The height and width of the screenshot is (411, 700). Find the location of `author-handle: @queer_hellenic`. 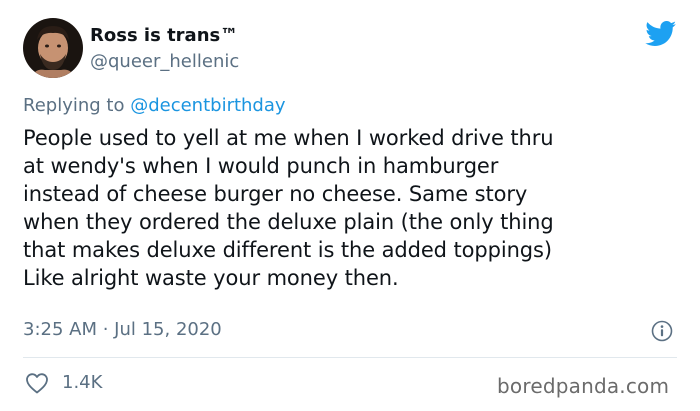

author-handle: @queer_hellenic is located at coordinates (164, 62).